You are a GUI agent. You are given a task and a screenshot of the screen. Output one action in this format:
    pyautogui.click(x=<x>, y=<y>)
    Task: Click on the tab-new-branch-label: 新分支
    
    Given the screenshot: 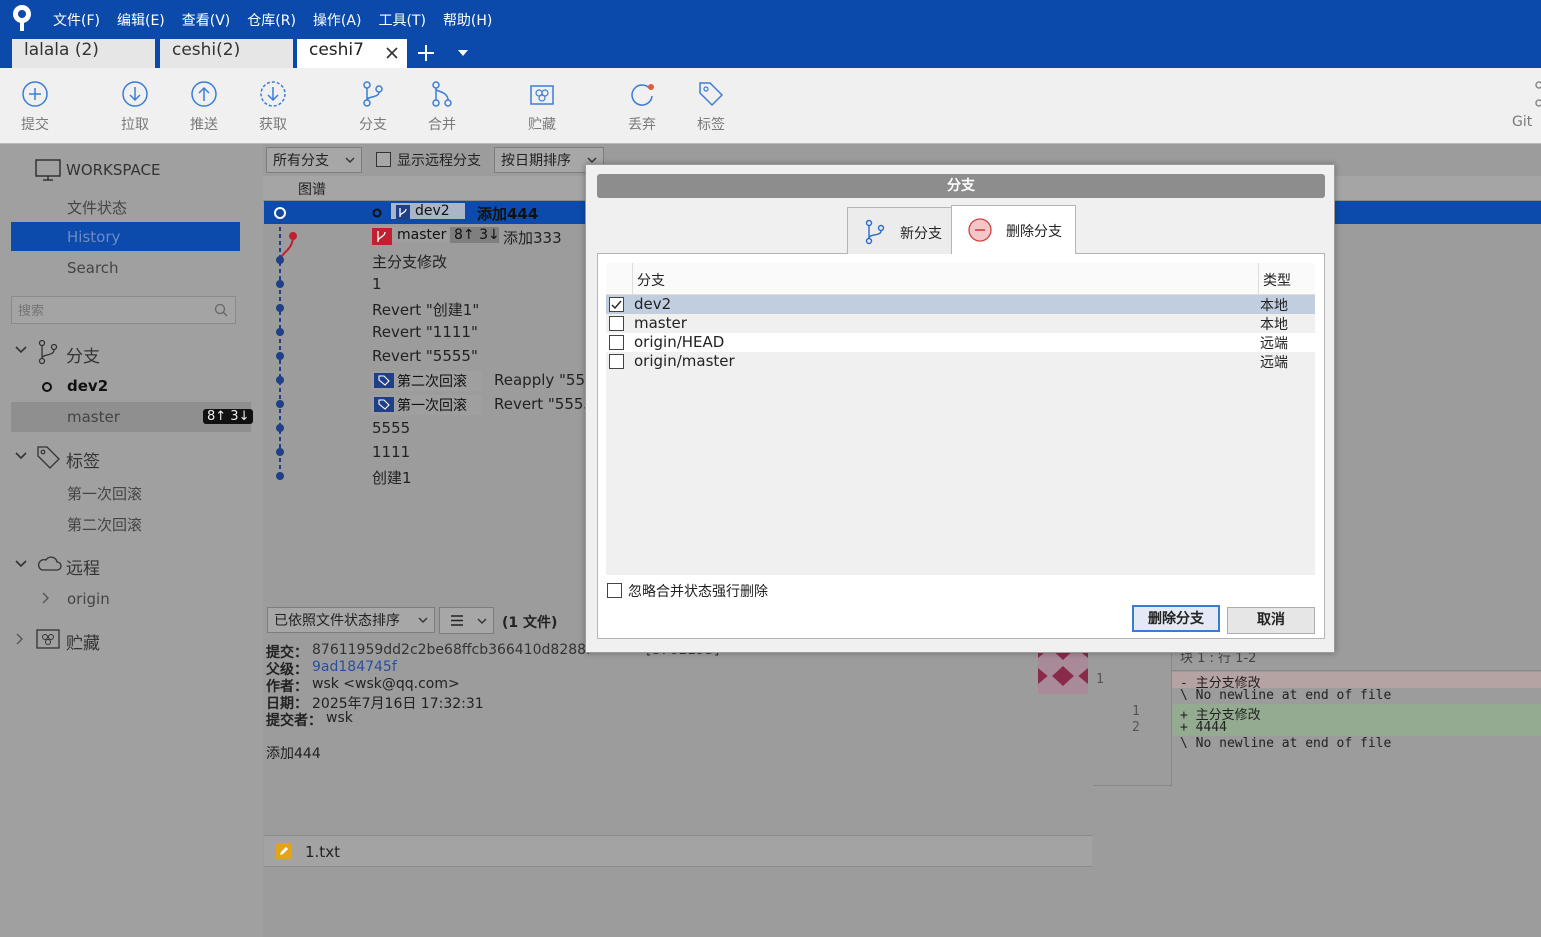 What is the action you would take?
    pyautogui.click(x=921, y=234)
    